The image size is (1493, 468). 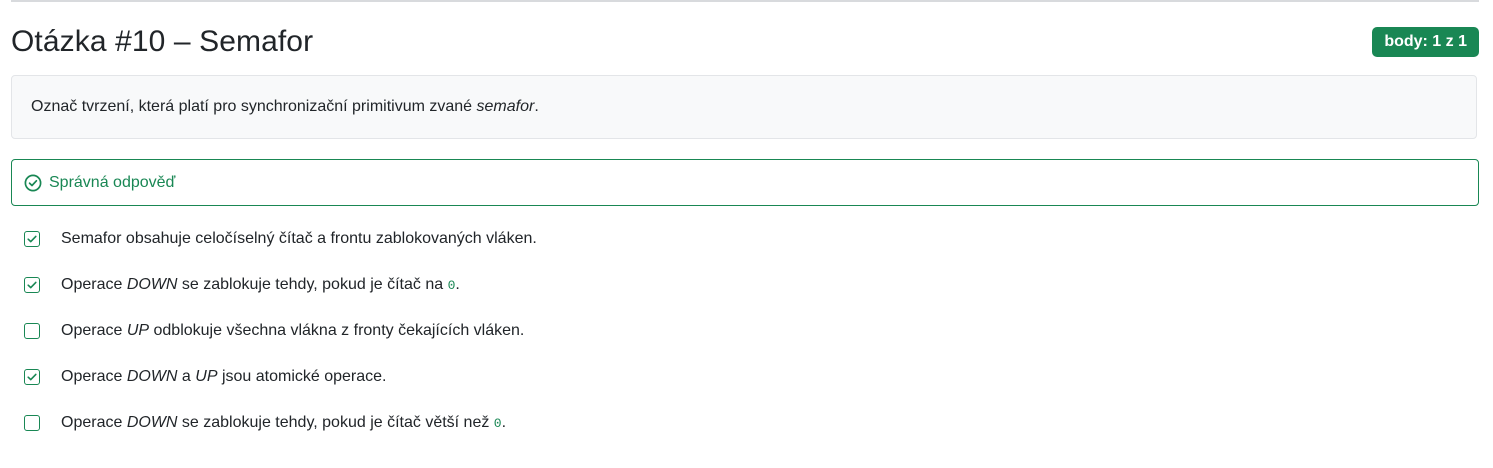 What do you see at coordinates (162, 41) in the screenshot?
I see `question-title: Otázka #10 – Semafor` at bounding box center [162, 41].